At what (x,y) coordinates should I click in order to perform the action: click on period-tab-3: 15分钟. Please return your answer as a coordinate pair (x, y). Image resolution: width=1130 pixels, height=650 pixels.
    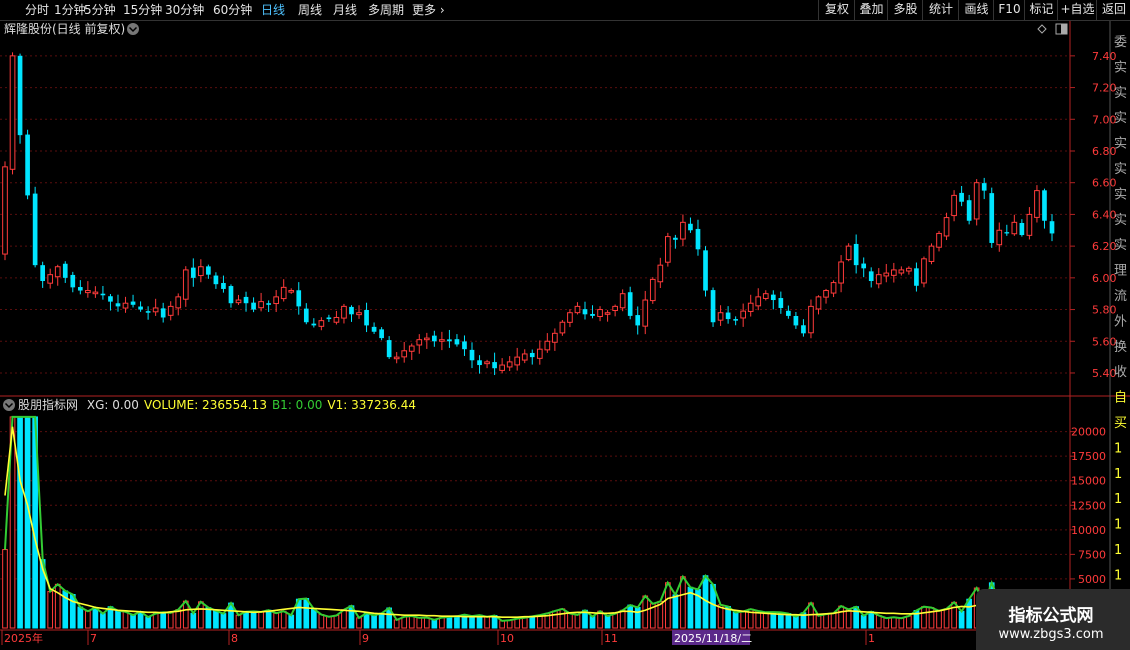
    Looking at the image, I should click on (142, 10).